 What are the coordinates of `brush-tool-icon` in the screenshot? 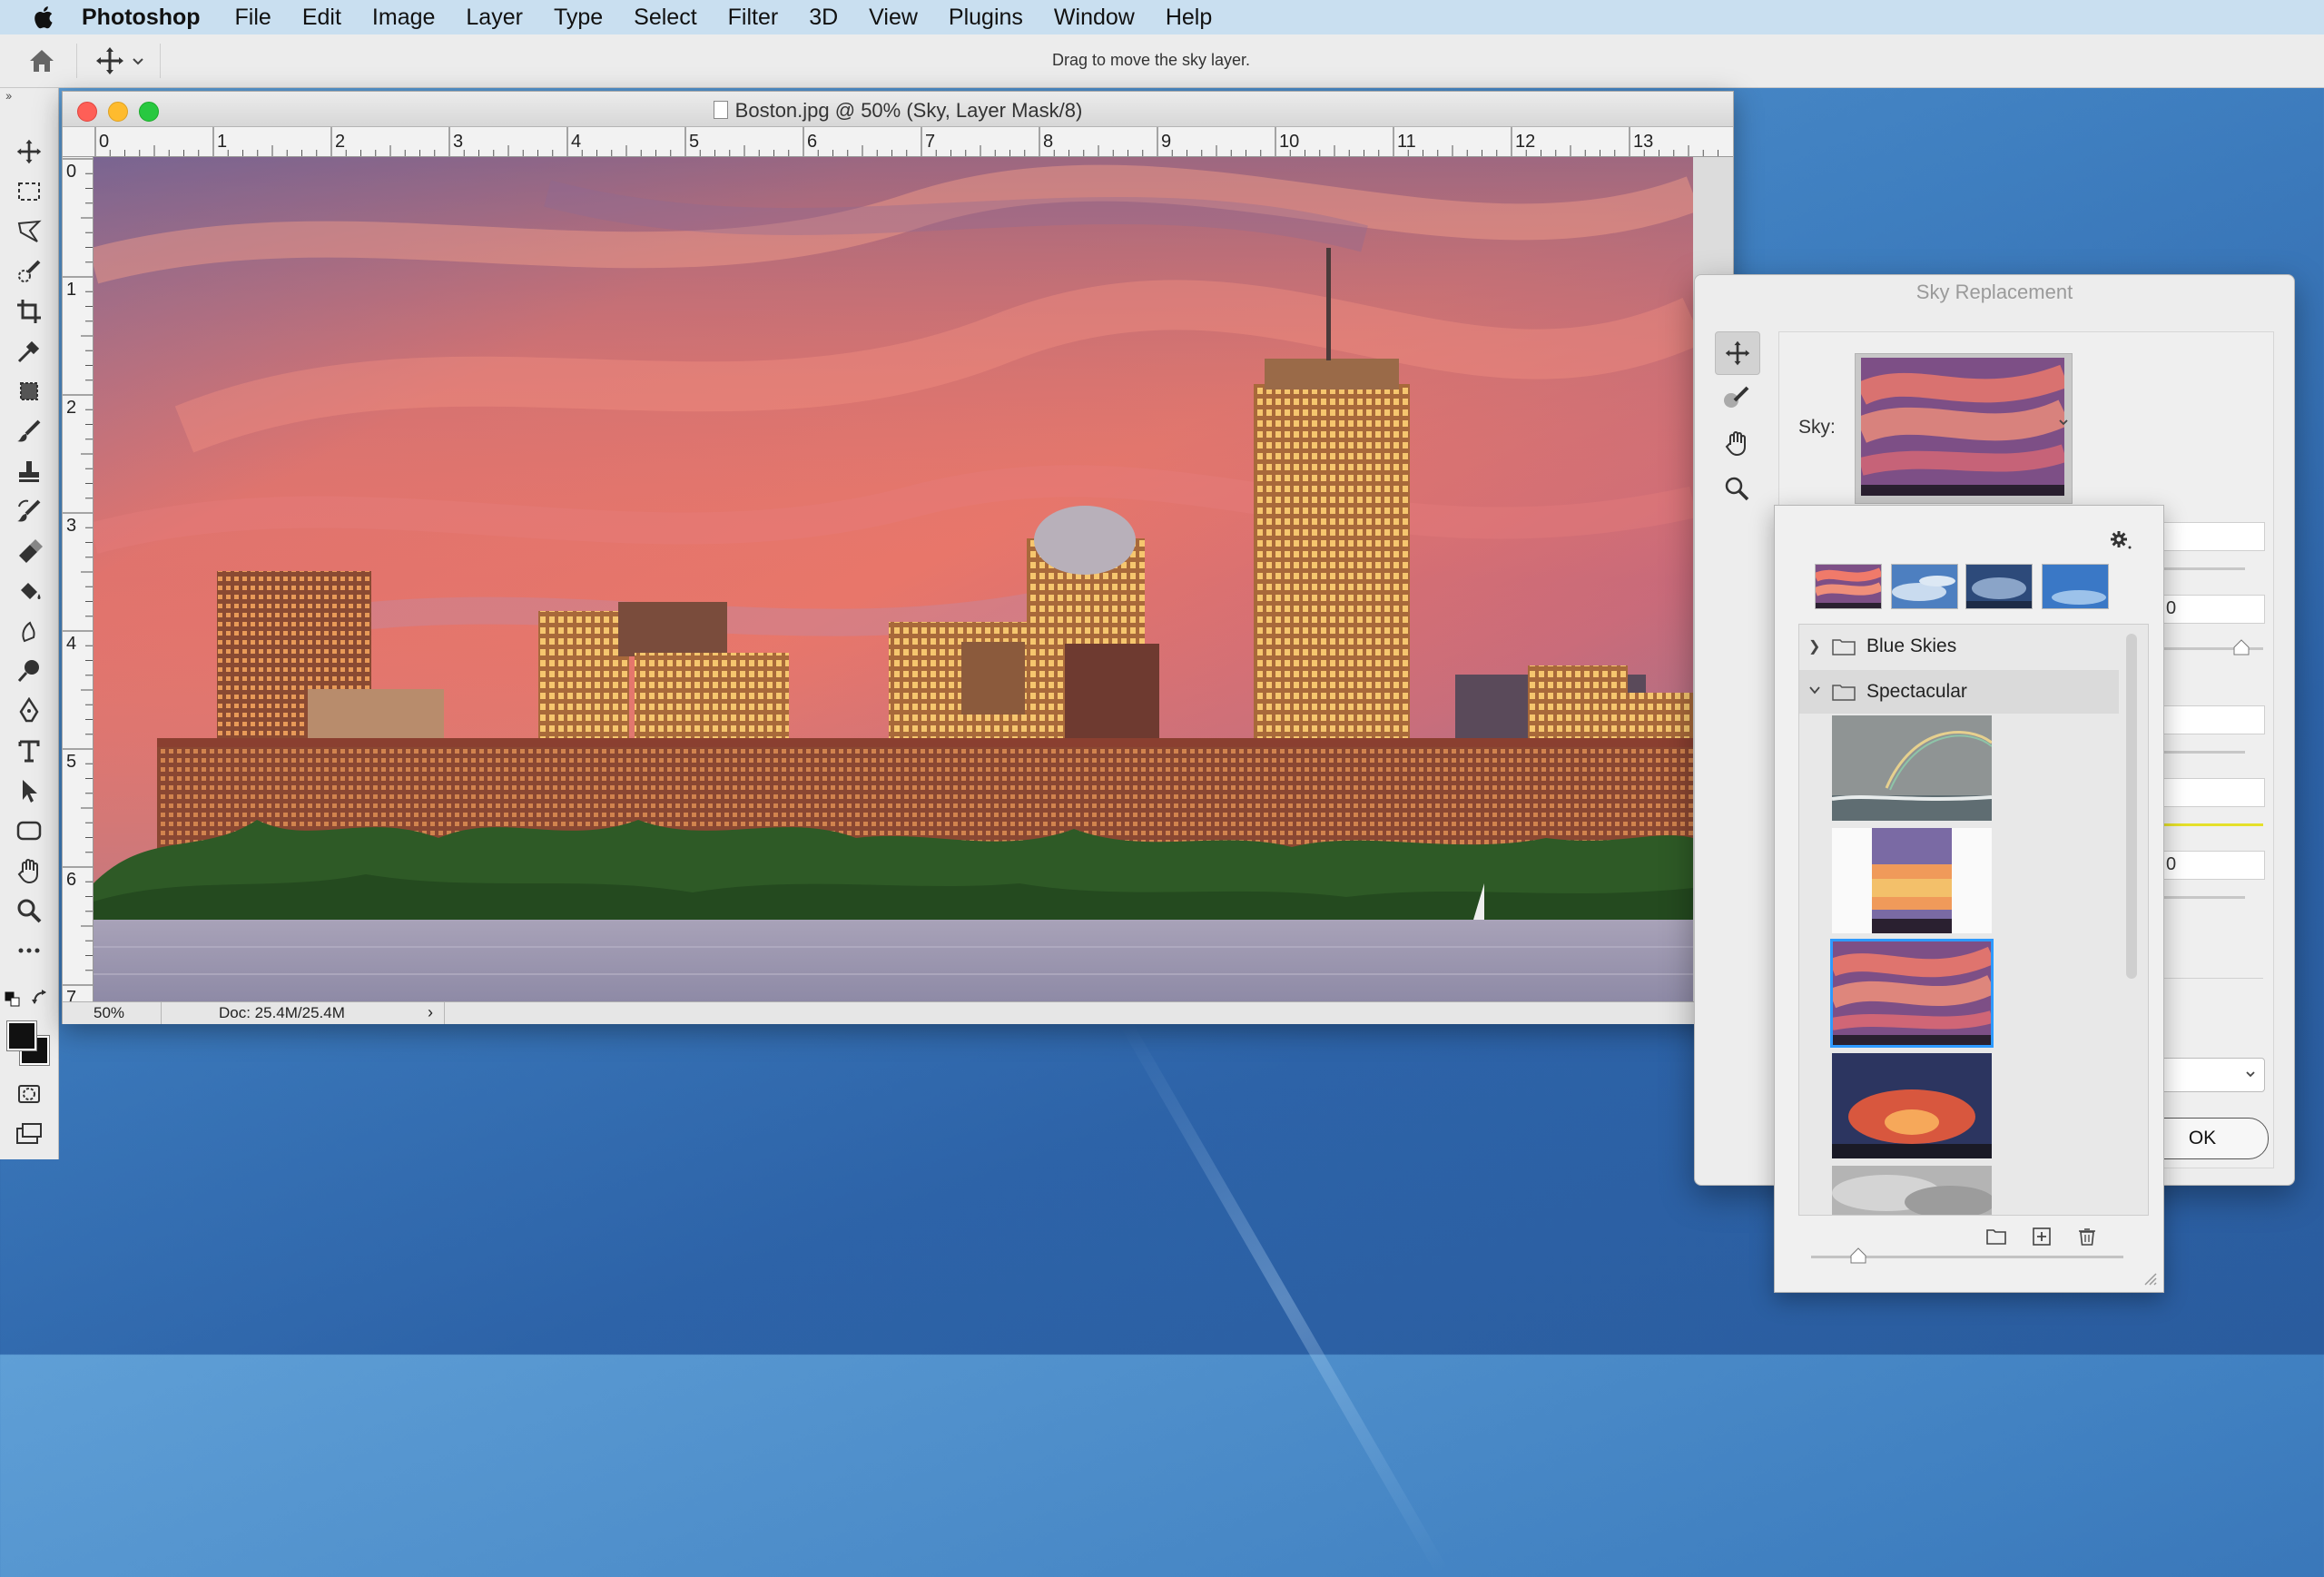 It's located at (29, 432).